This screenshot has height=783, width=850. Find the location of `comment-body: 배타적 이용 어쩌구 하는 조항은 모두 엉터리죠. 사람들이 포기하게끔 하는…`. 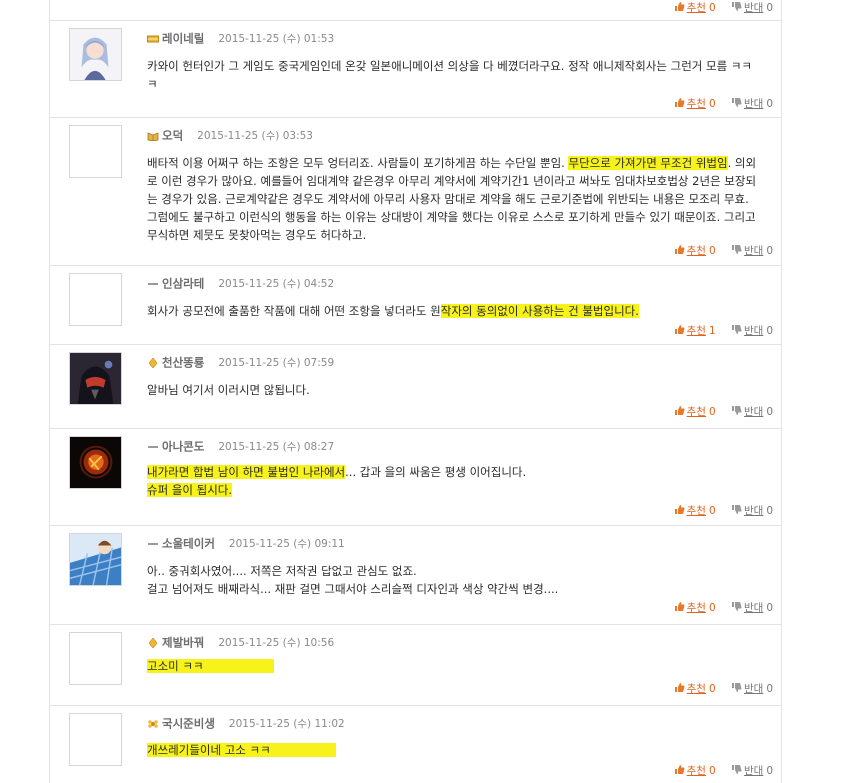

comment-body: 배타적 이용 어쩌구 하는 조항은 모두 엉터리죠. 사람들이 포기하게끔 하는… is located at coordinates (462, 199).